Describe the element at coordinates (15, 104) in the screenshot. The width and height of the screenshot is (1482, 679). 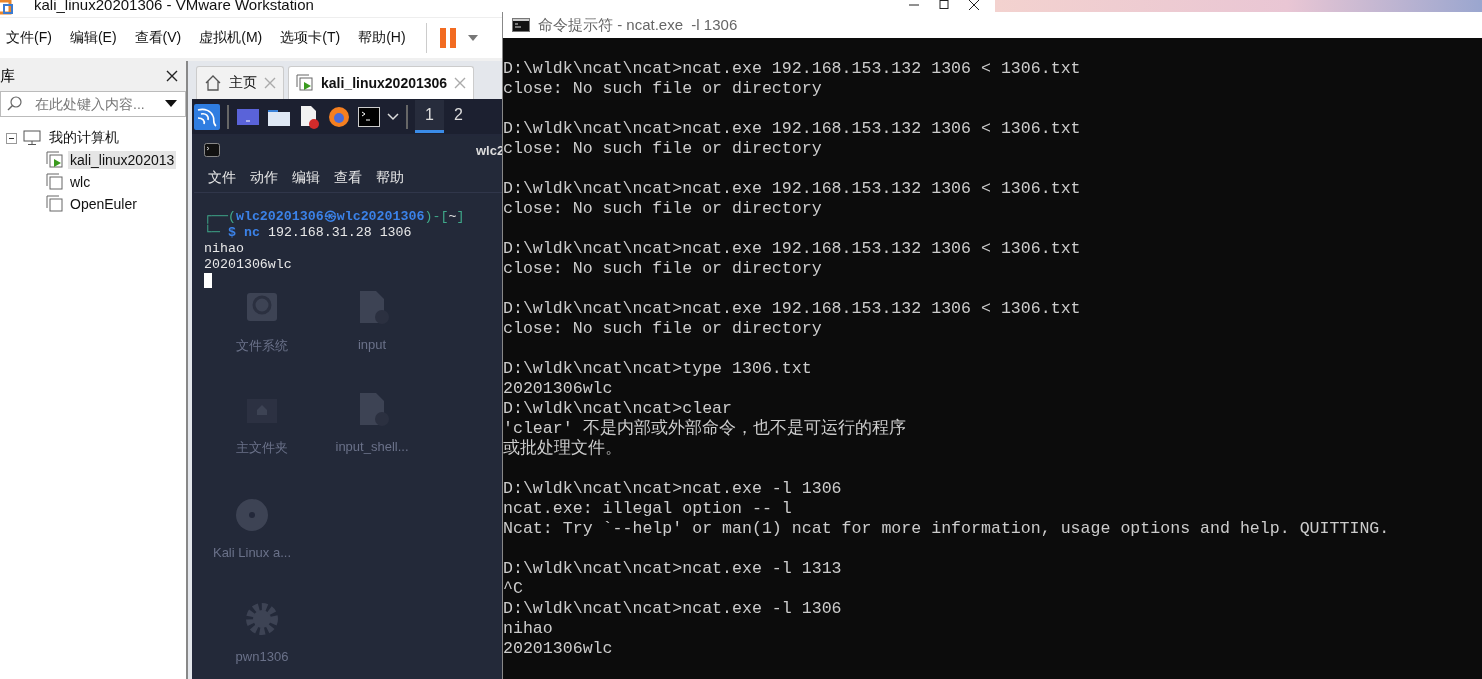
I see `search-icon` at that location.